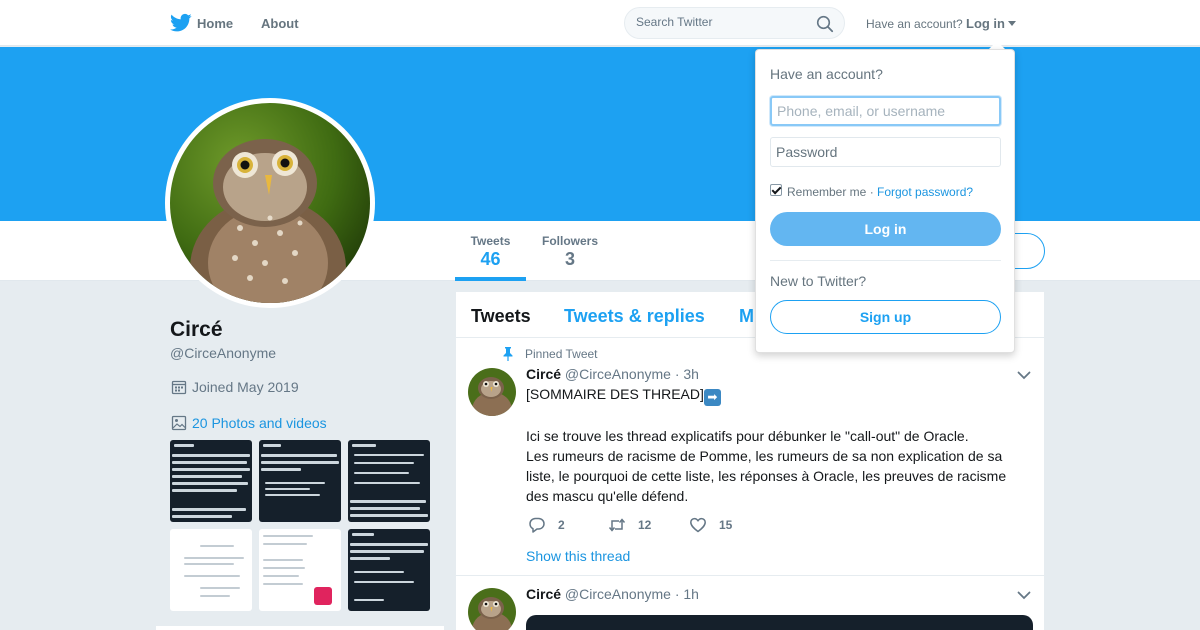  What do you see at coordinates (617, 525) in the screenshot?
I see `retweet-icon` at bounding box center [617, 525].